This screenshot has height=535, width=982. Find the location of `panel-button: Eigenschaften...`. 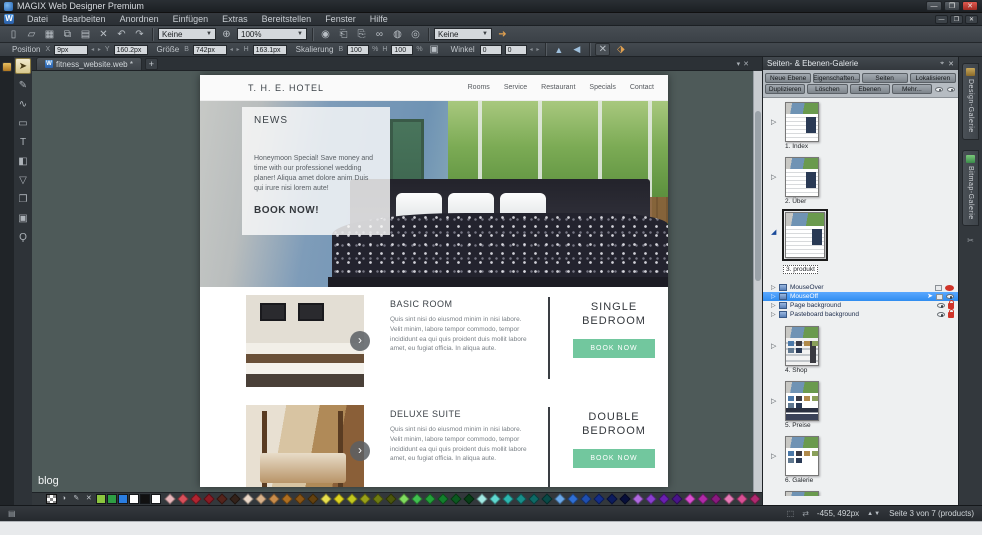

panel-button: Eigenschaften... is located at coordinates (836, 78).